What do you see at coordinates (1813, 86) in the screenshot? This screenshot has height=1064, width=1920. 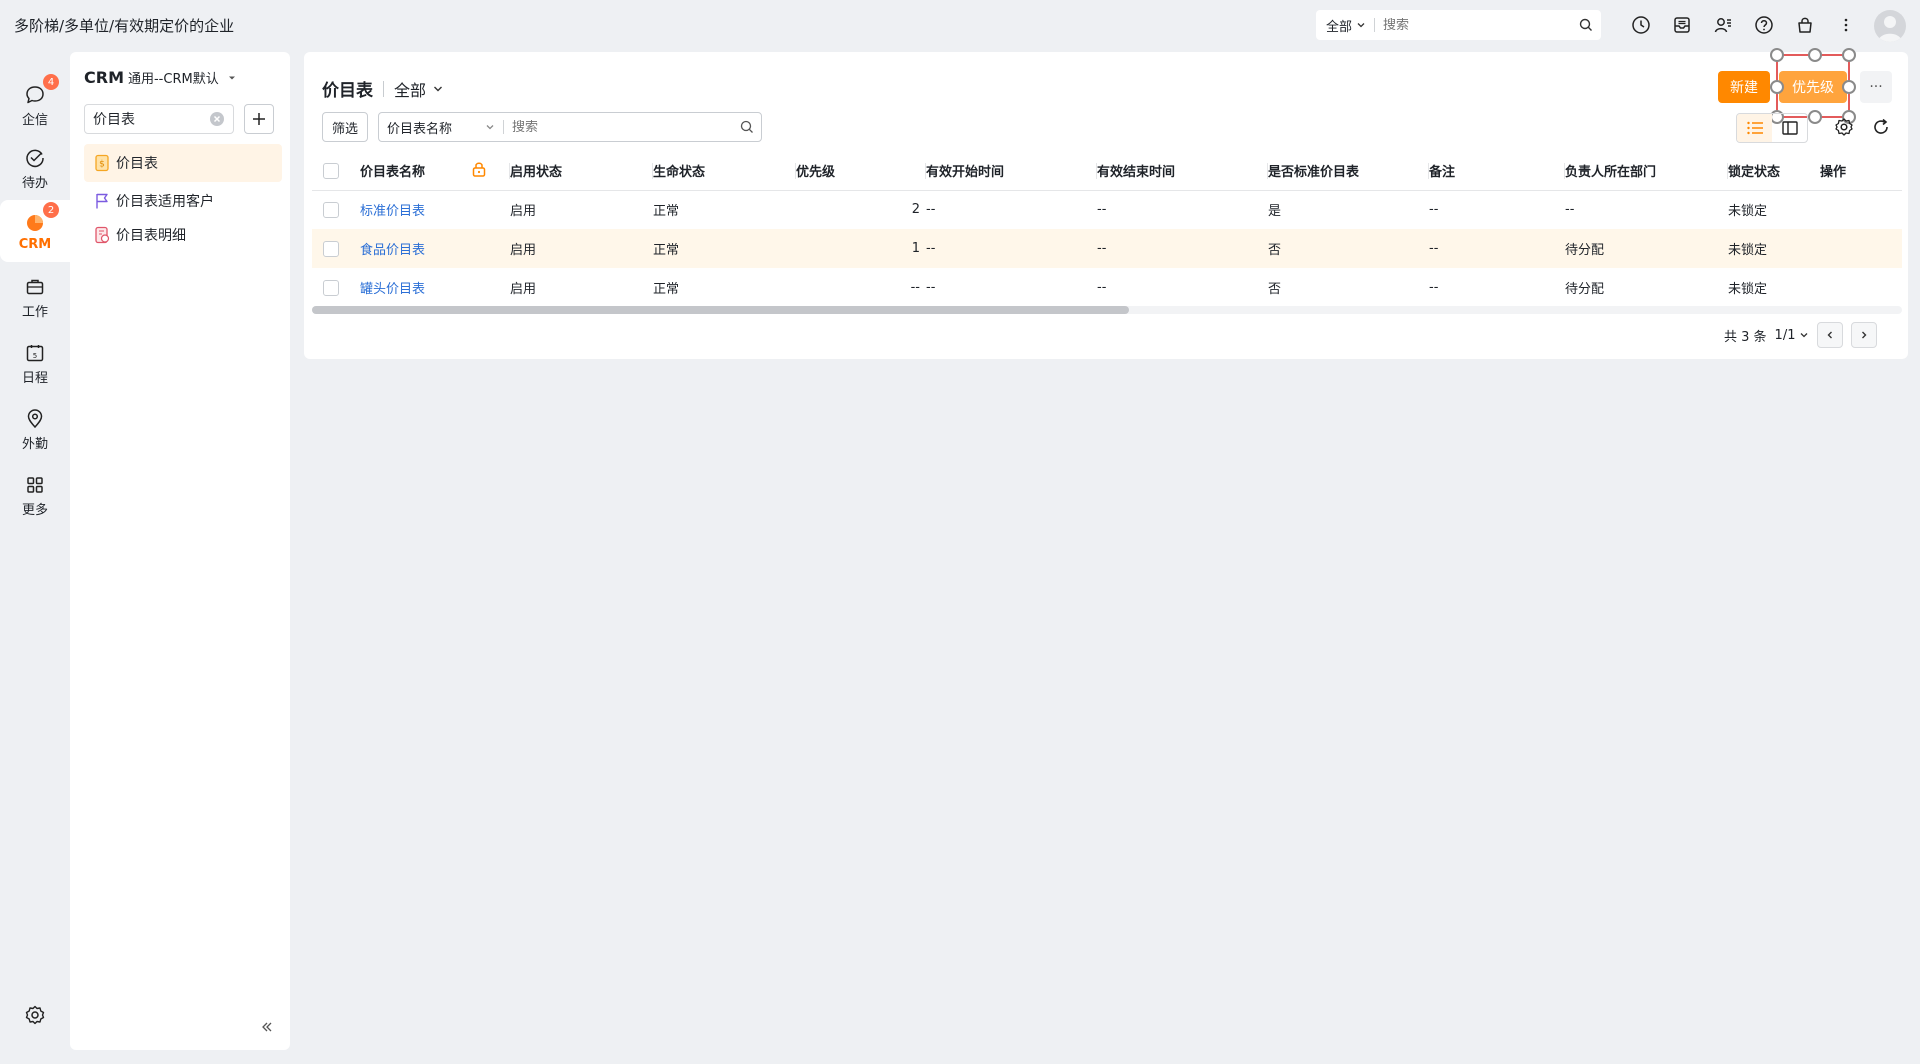 I see `selection-box` at bounding box center [1813, 86].